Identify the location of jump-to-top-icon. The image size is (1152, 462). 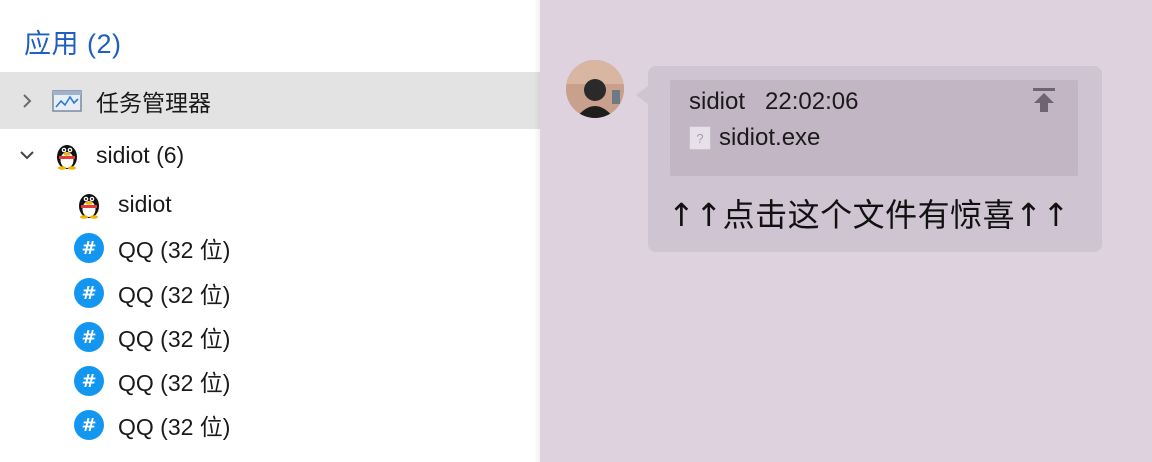
(1044, 100).